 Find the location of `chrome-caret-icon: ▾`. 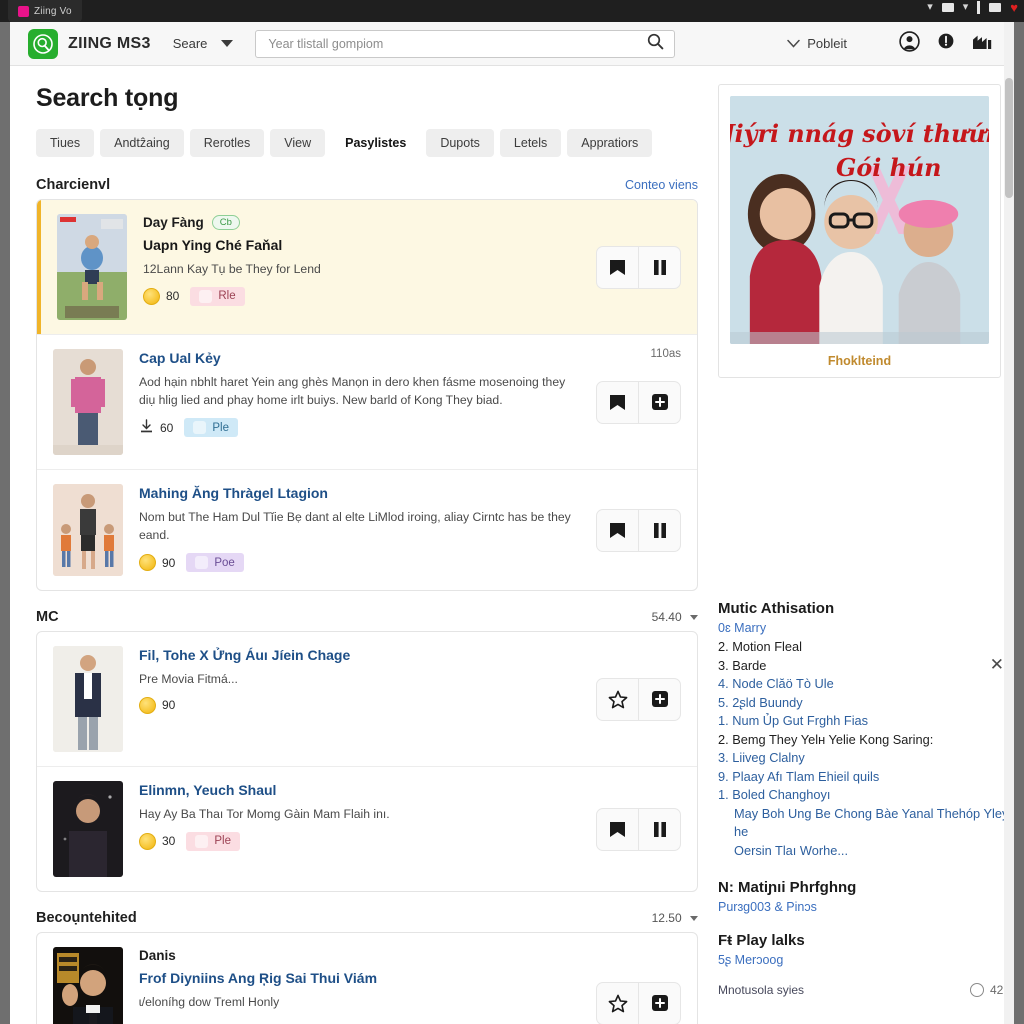

chrome-caret-icon: ▾ is located at coordinates (966, 7).